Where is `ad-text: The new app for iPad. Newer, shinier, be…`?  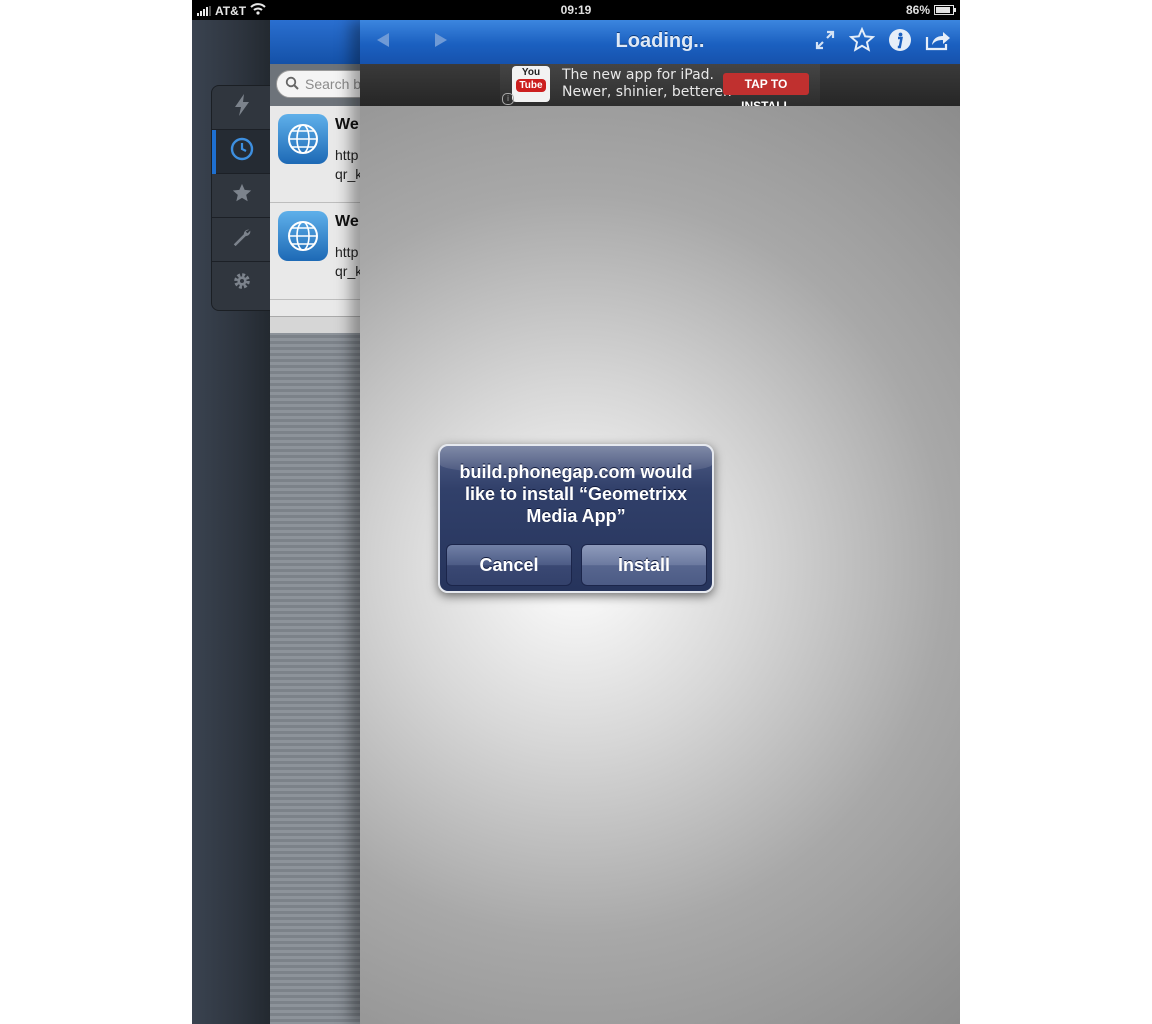 ad-text: The new app for iPad. Newer, shinier, be… is located at coordinates (647, 84).